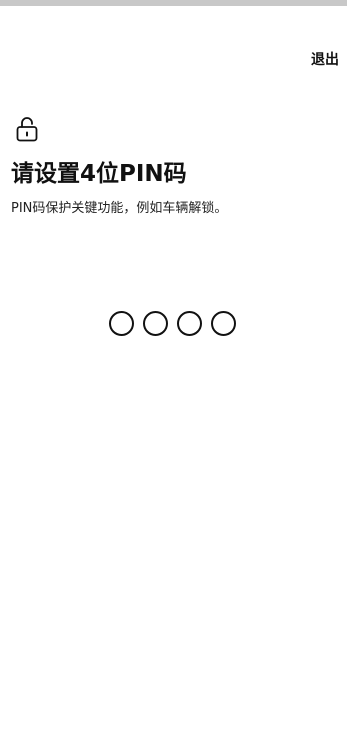 This screenshot has height=732, width=347. Describe the element at coordinates (173, 3) in the screenshot. I see `status-bar` at that location.